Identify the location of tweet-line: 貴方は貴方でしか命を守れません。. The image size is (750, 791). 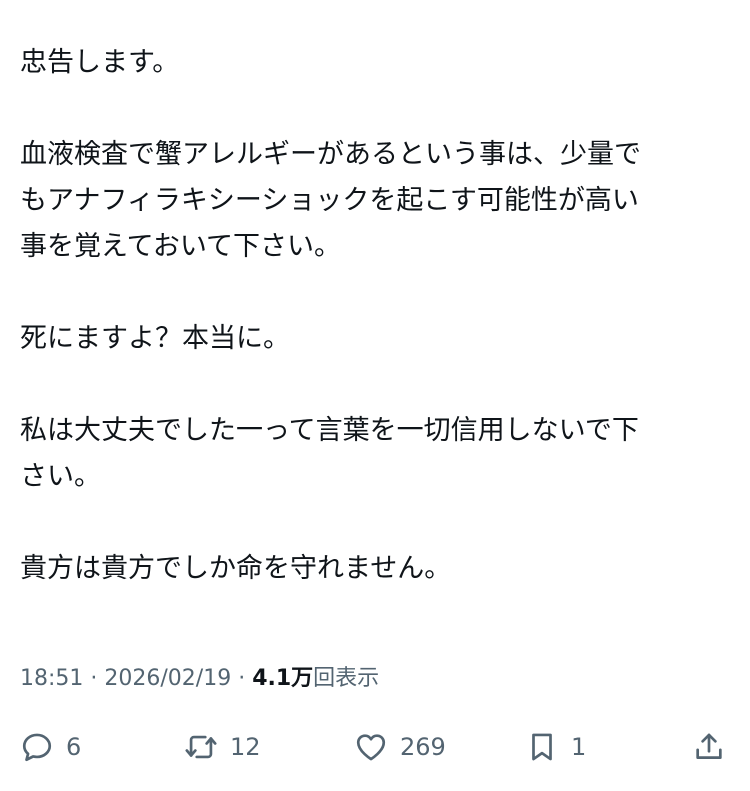
(236, 568).